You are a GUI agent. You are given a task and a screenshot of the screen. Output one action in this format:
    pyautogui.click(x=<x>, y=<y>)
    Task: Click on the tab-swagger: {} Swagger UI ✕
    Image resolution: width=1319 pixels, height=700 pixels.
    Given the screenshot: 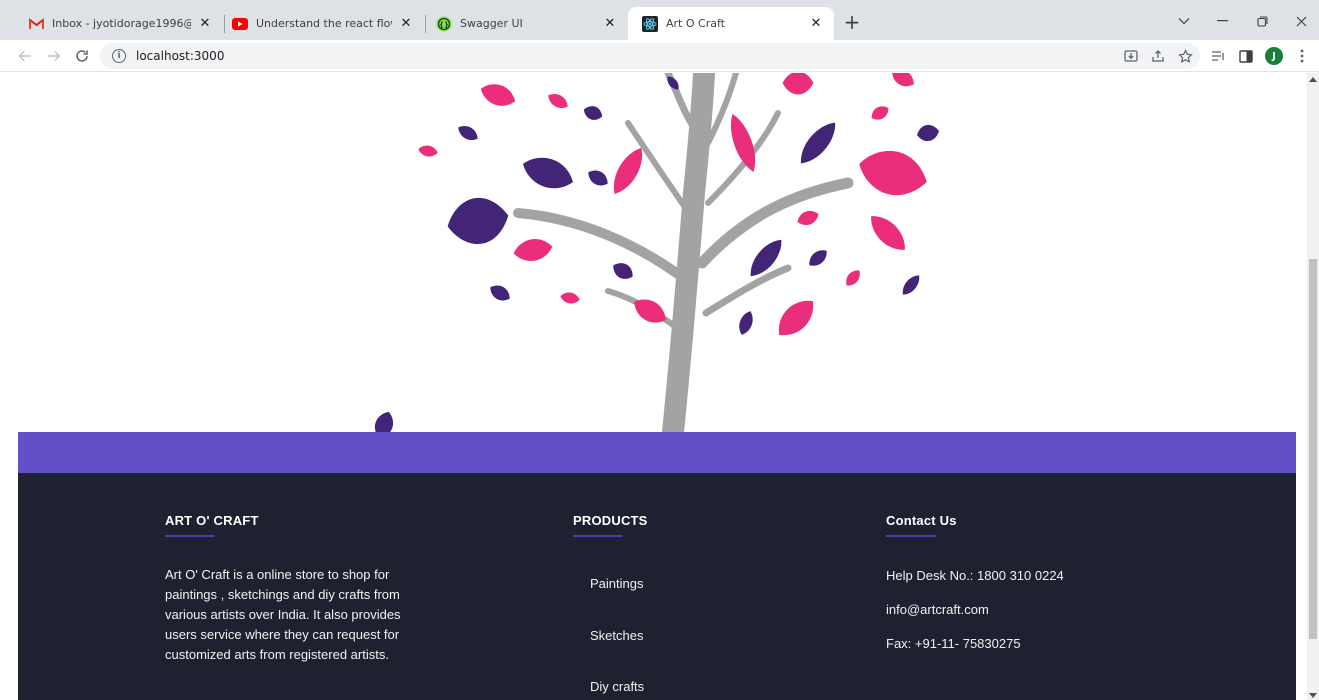 What is the action you would take?
    pyautogui.click(x=525, y=23)
    